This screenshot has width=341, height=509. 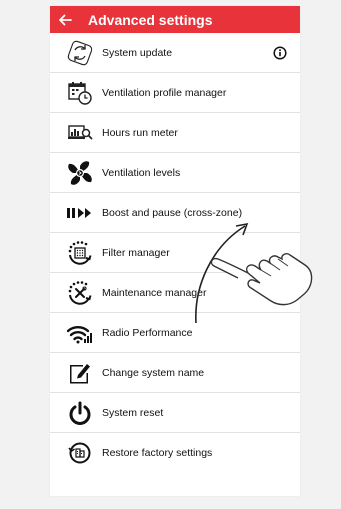 I want to click on fan-icon, so click(x=80, y=173).